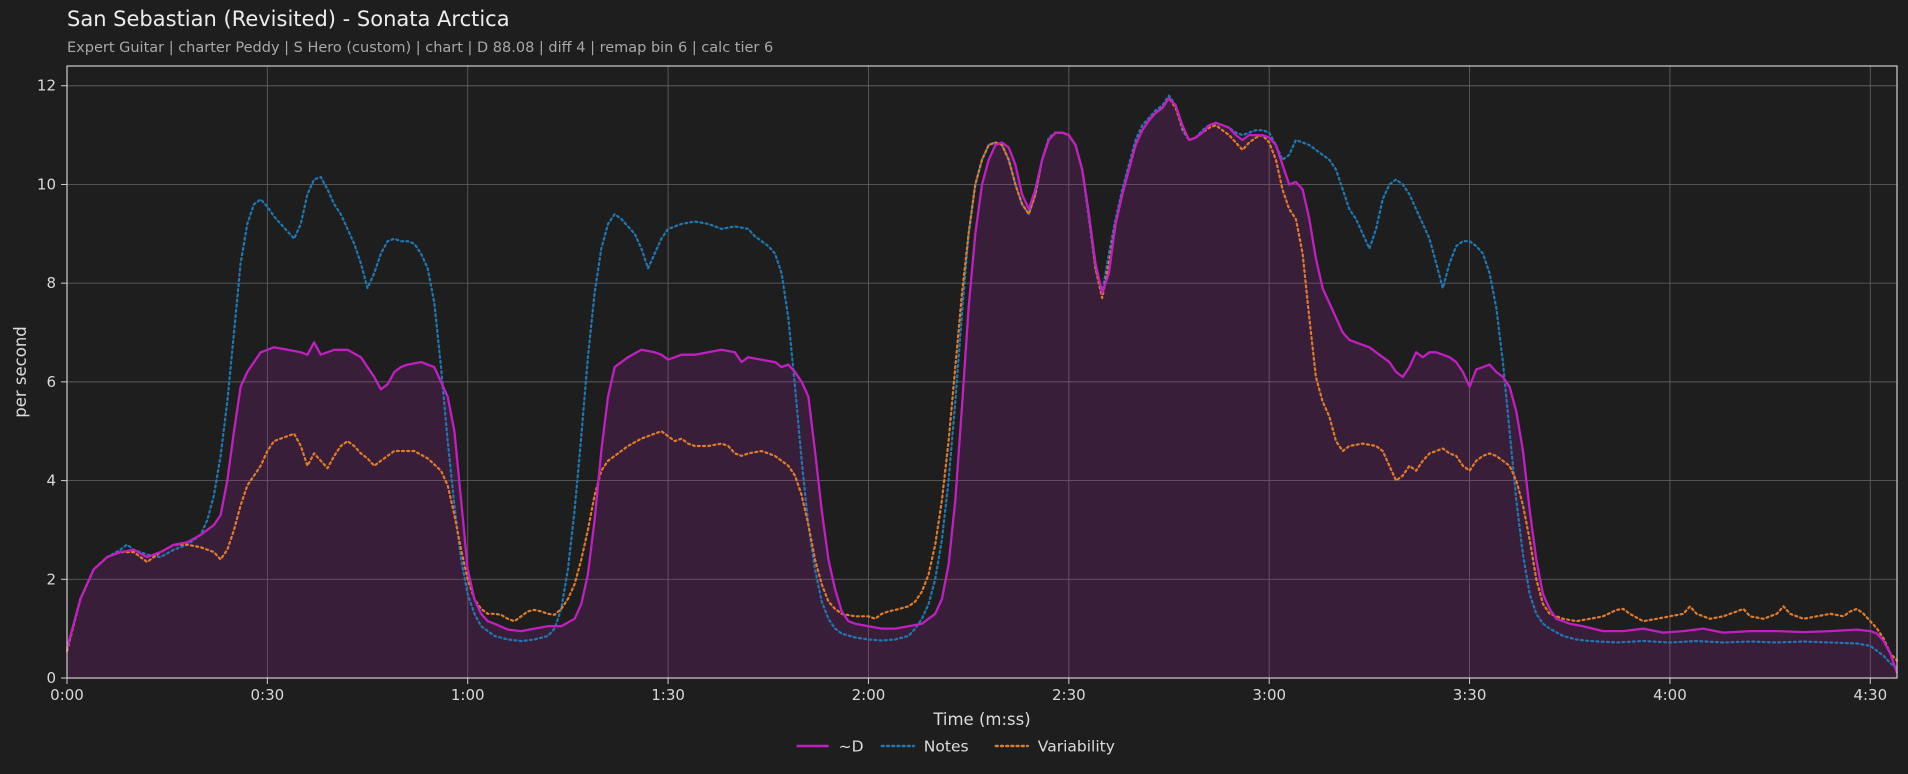 This screenshot has height=774, width=1908. I want to click on x-tick-label: 3:30, so click(1470, 695).